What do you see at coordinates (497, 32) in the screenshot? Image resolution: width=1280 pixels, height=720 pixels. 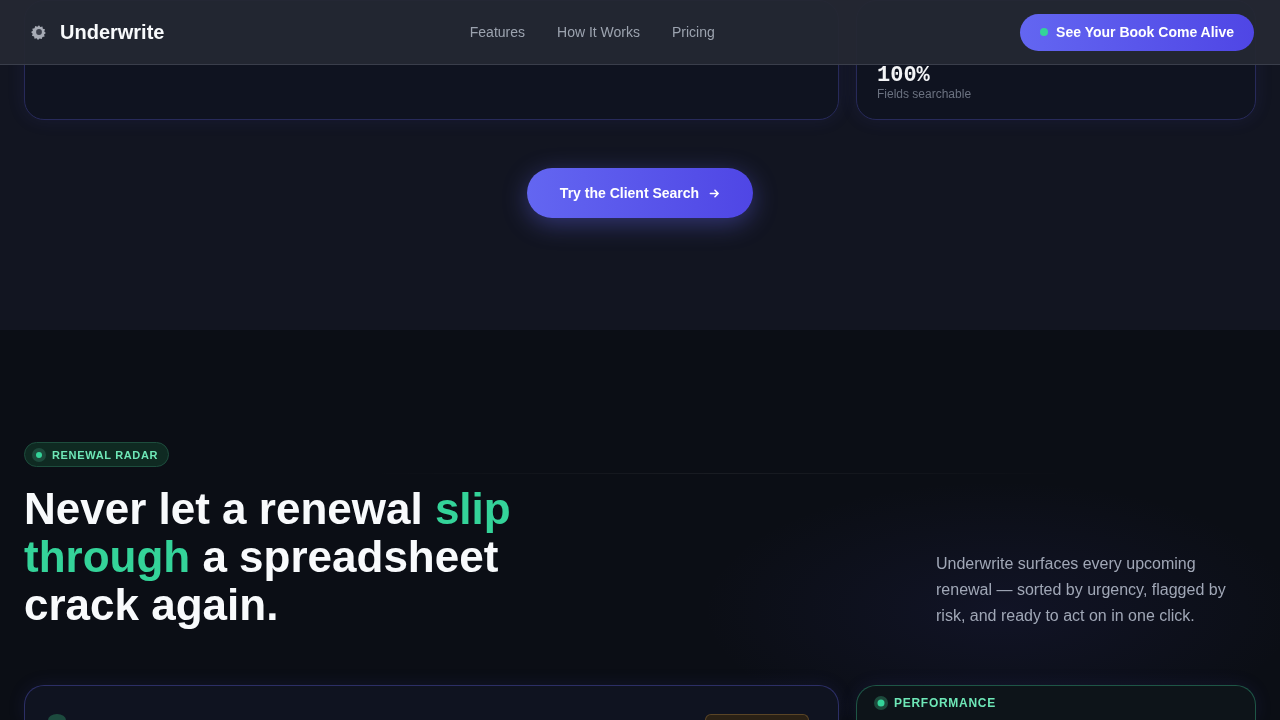 I see `nav-link: Features` at bounding box center [497, 32].